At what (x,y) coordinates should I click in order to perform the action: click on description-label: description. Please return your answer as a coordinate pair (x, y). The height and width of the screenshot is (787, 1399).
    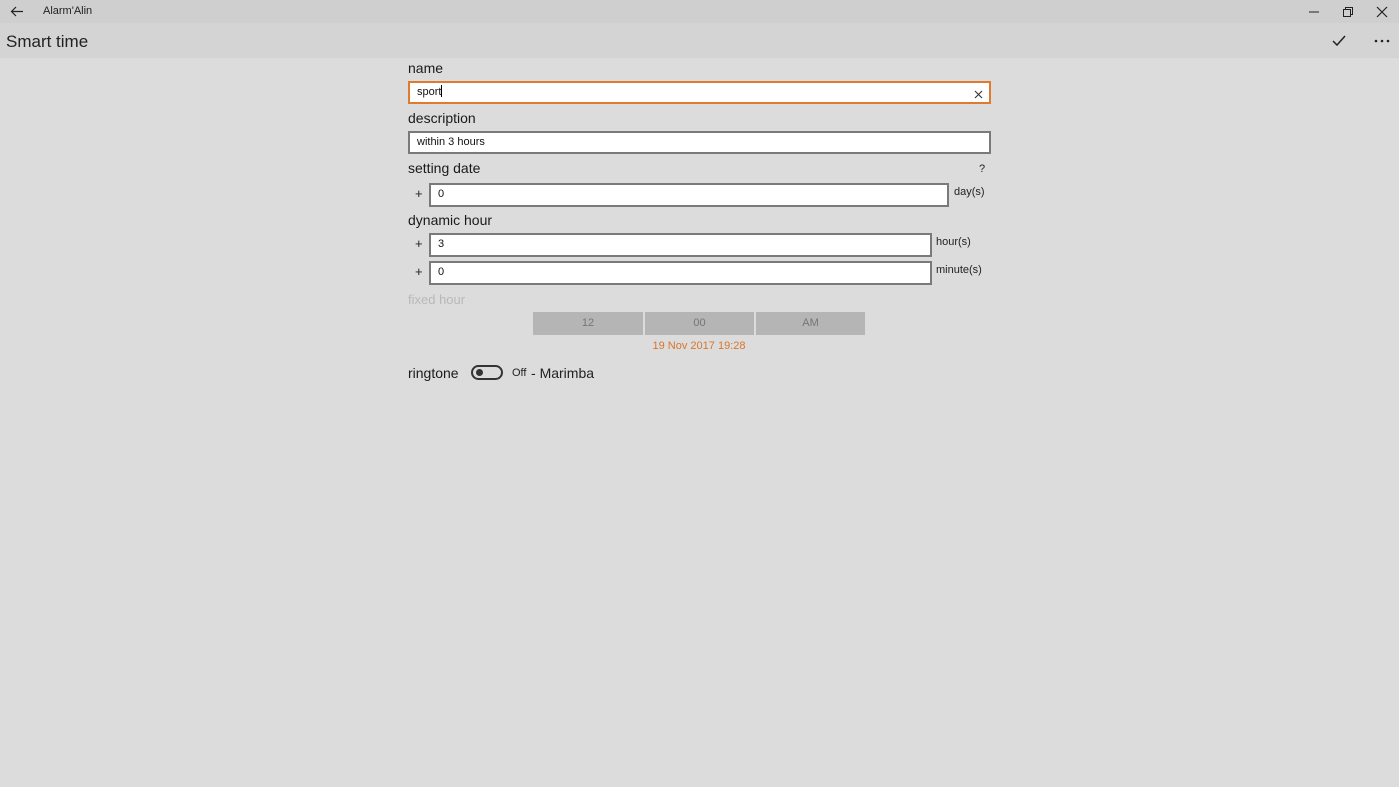
    Looking at the image, I should click on (442, 118).